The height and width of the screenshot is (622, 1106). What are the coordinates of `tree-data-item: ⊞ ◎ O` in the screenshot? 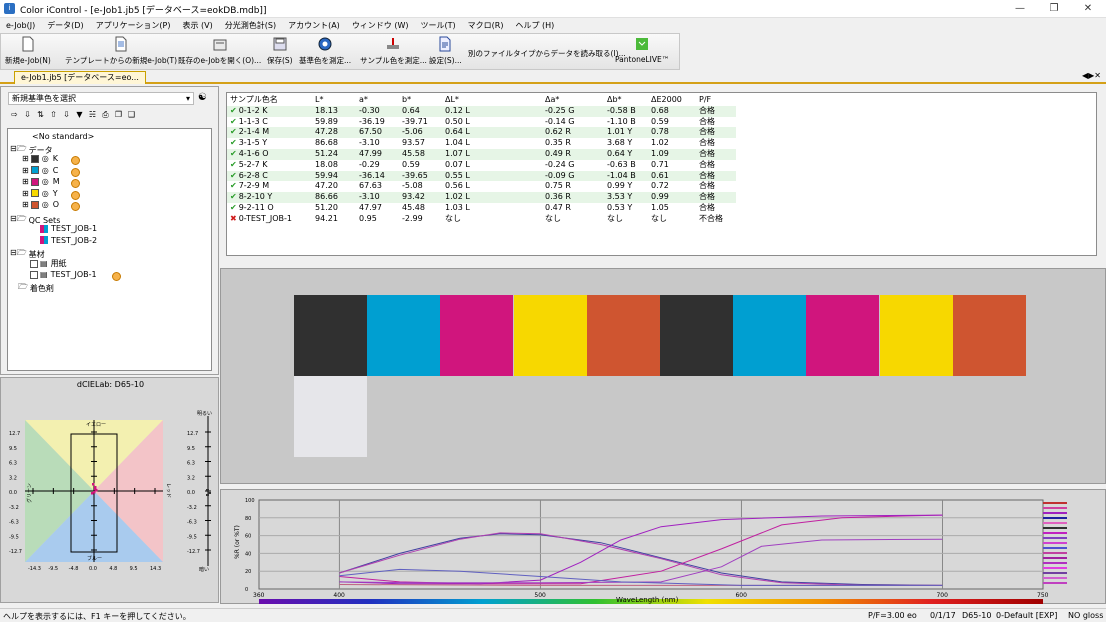 It's located at (40, 204).